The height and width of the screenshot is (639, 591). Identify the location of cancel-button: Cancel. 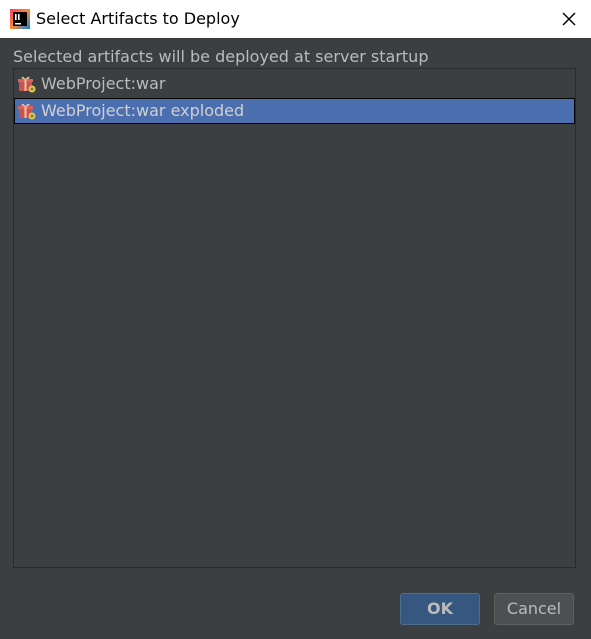
(534, 609).